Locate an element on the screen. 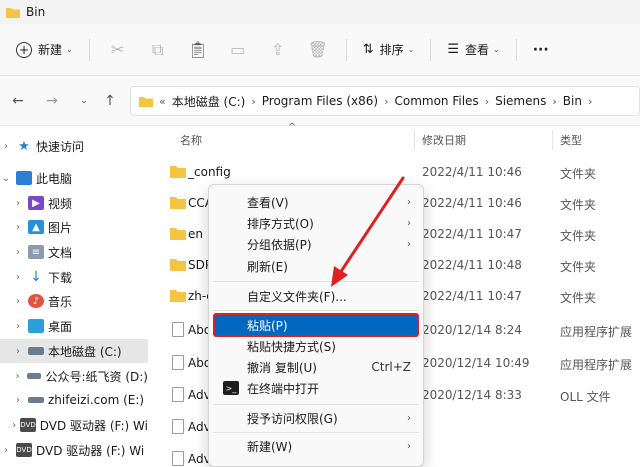 The image size is (640, 467). paste-icon: 📋︎ is located at coordinates (198, 50).